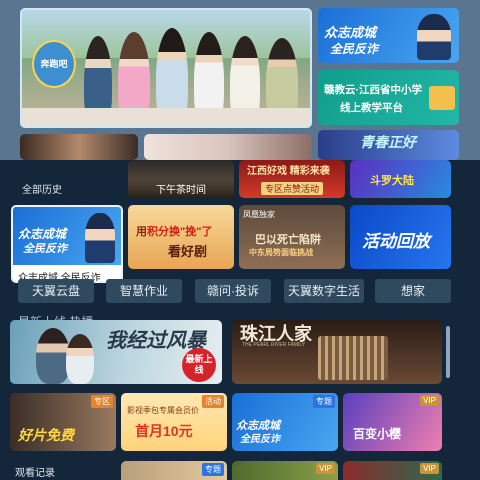 The width and height of the screenshot is (480, 480). What do you see at coordinates (353, 358) in the screenshot?
I see `tile-pattern` at bounding box center [353, 358].